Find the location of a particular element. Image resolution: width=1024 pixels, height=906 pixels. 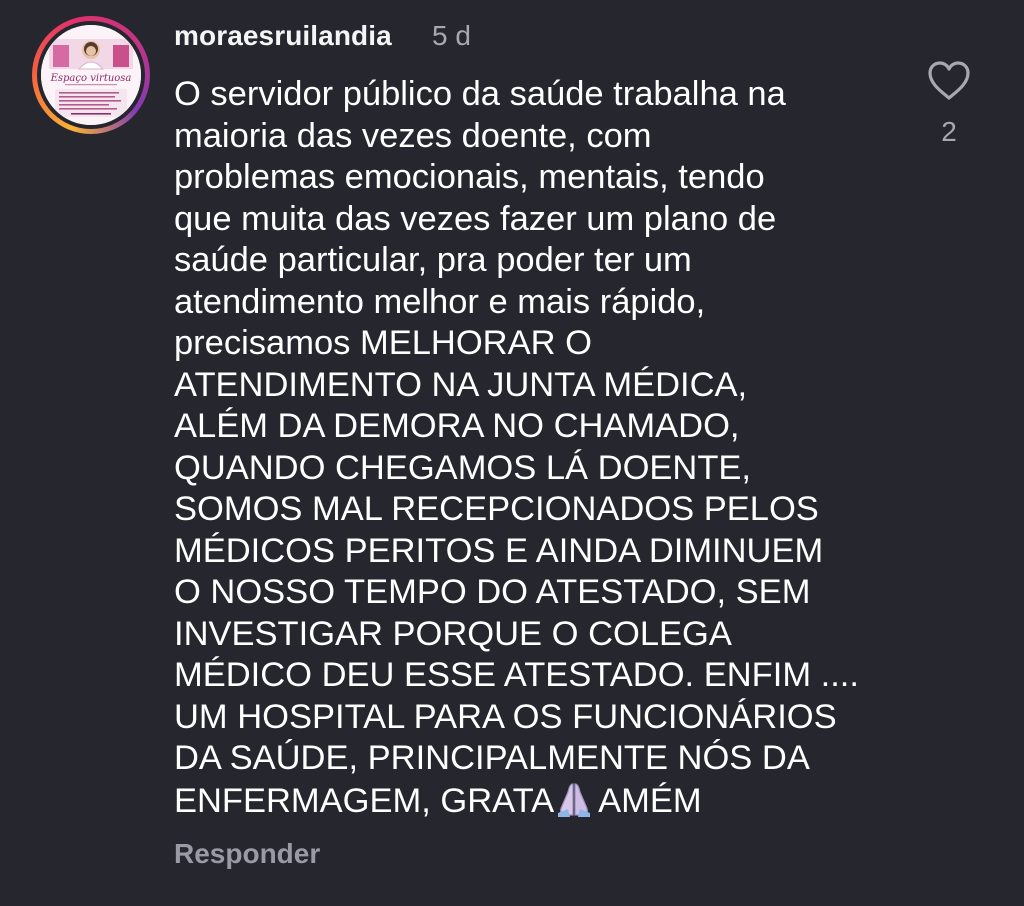

comment-line: problemas emocionais, mentais, tendo is located at coordinates (469, 177).